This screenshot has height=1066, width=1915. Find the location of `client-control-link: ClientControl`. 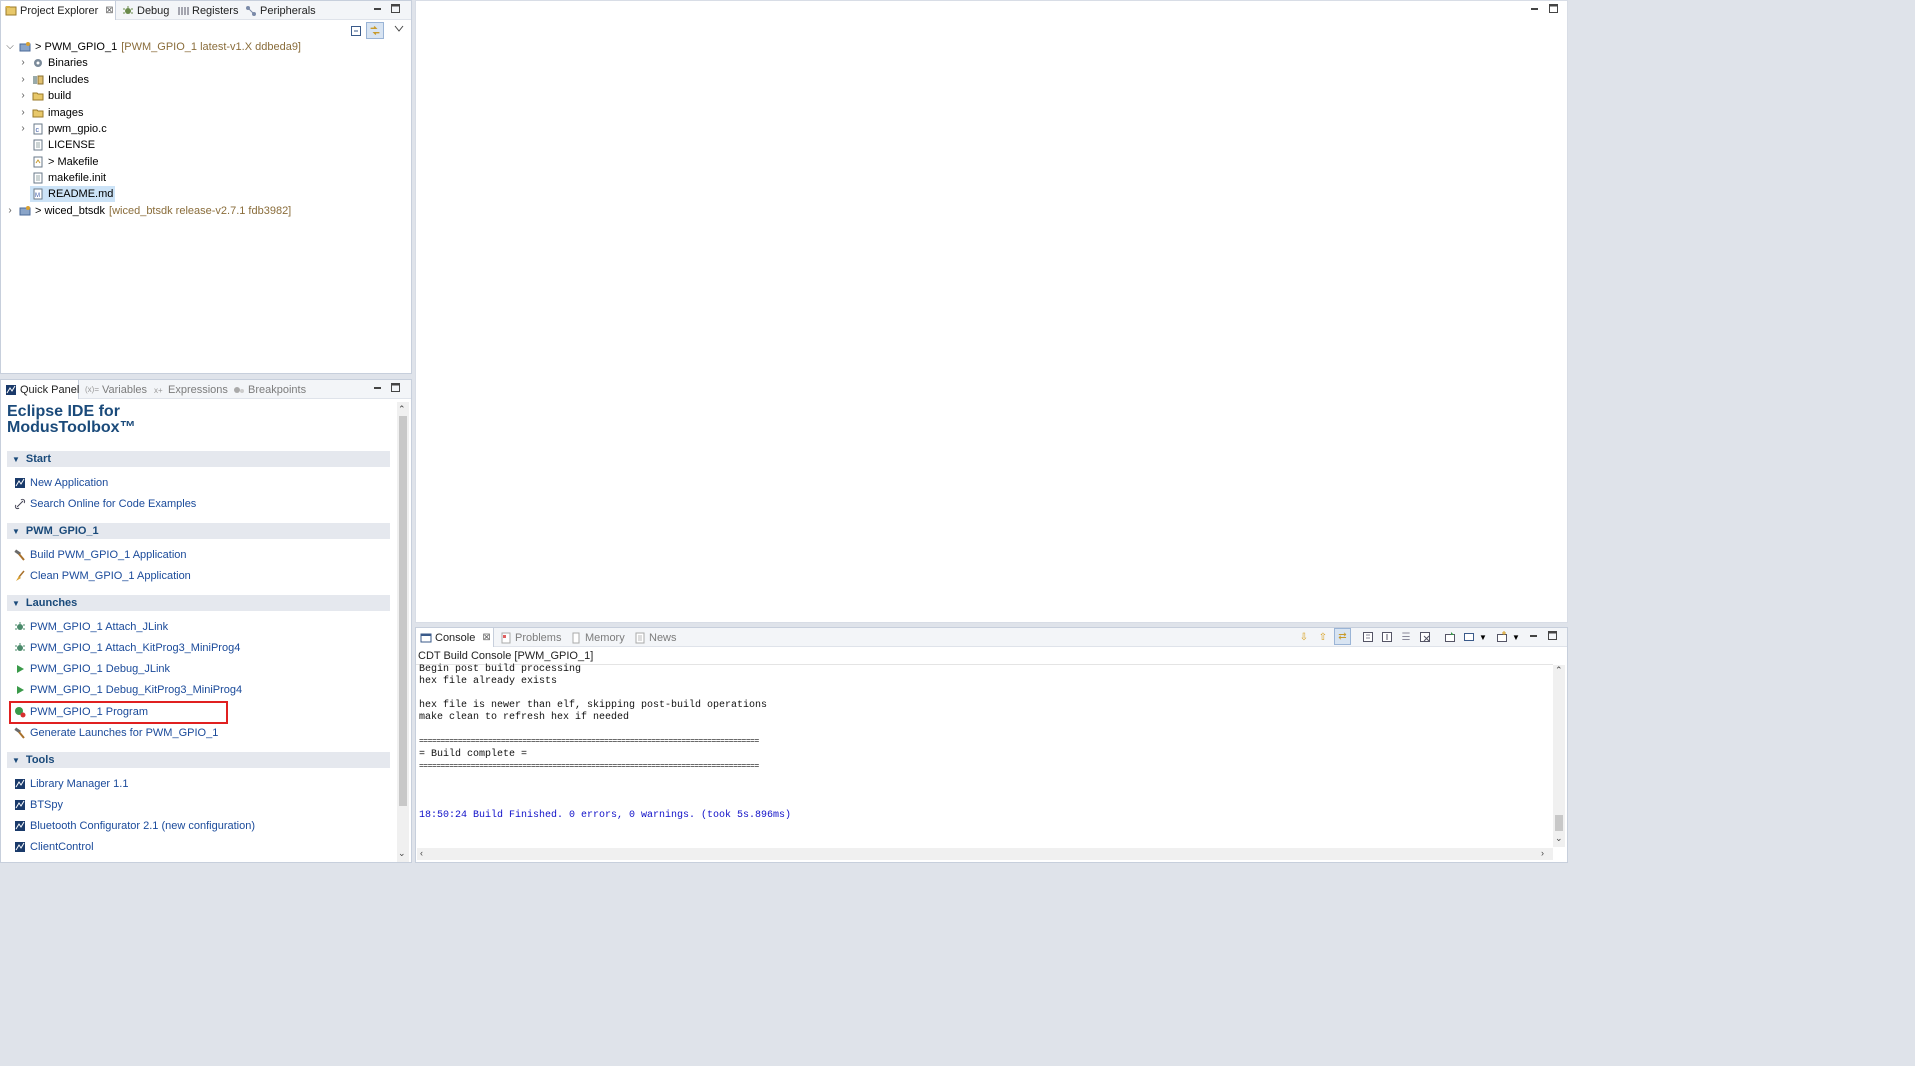

client-control-link: ClientControl is located at coordinates (54, 847).